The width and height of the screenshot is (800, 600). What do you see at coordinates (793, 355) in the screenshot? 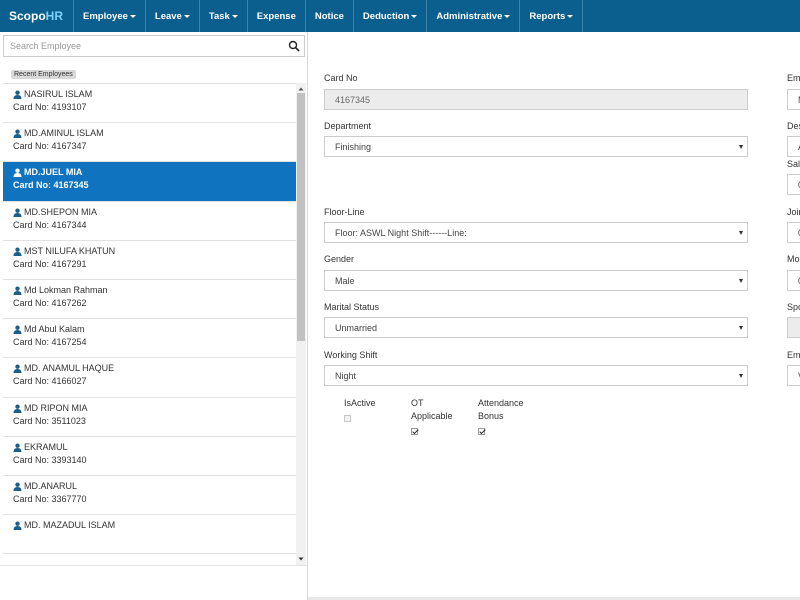
I see `right-col-label-7: Em` at bounding box center [793, 355].